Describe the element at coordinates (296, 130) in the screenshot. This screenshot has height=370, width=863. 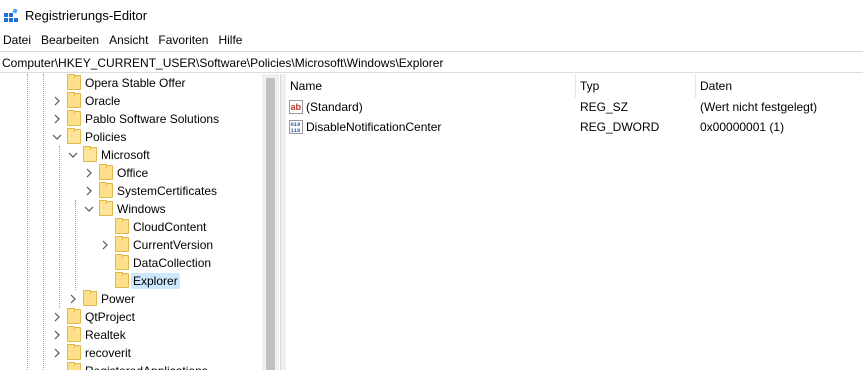
I see `svg-text: 110` at that location.